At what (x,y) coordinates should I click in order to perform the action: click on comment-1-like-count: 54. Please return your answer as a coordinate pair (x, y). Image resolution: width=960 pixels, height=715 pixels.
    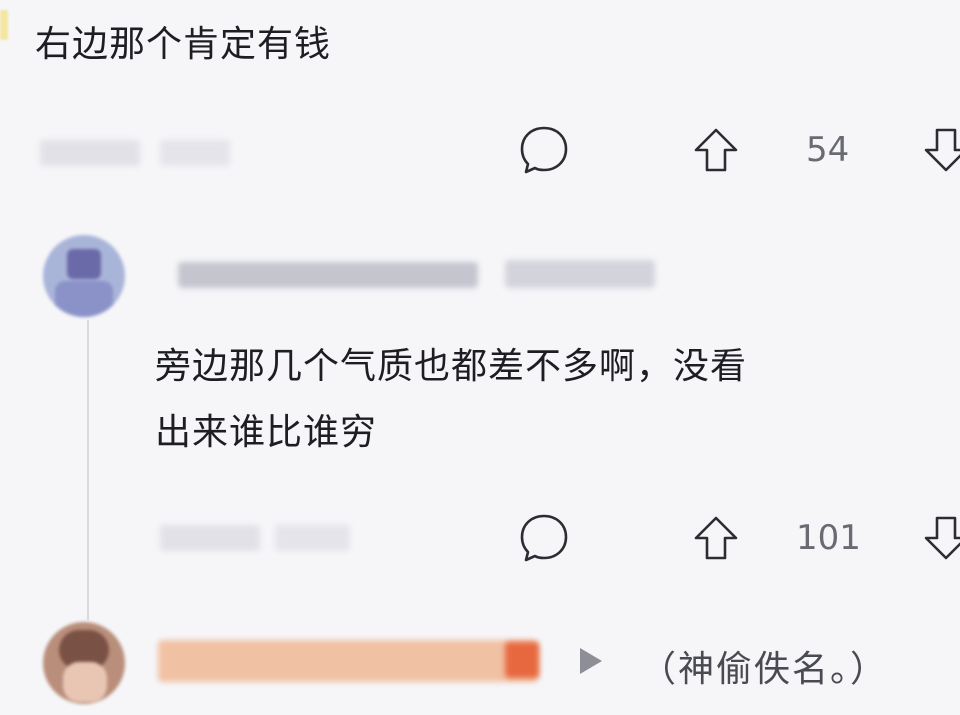
    Looking at the image, I should click on (828, 150).